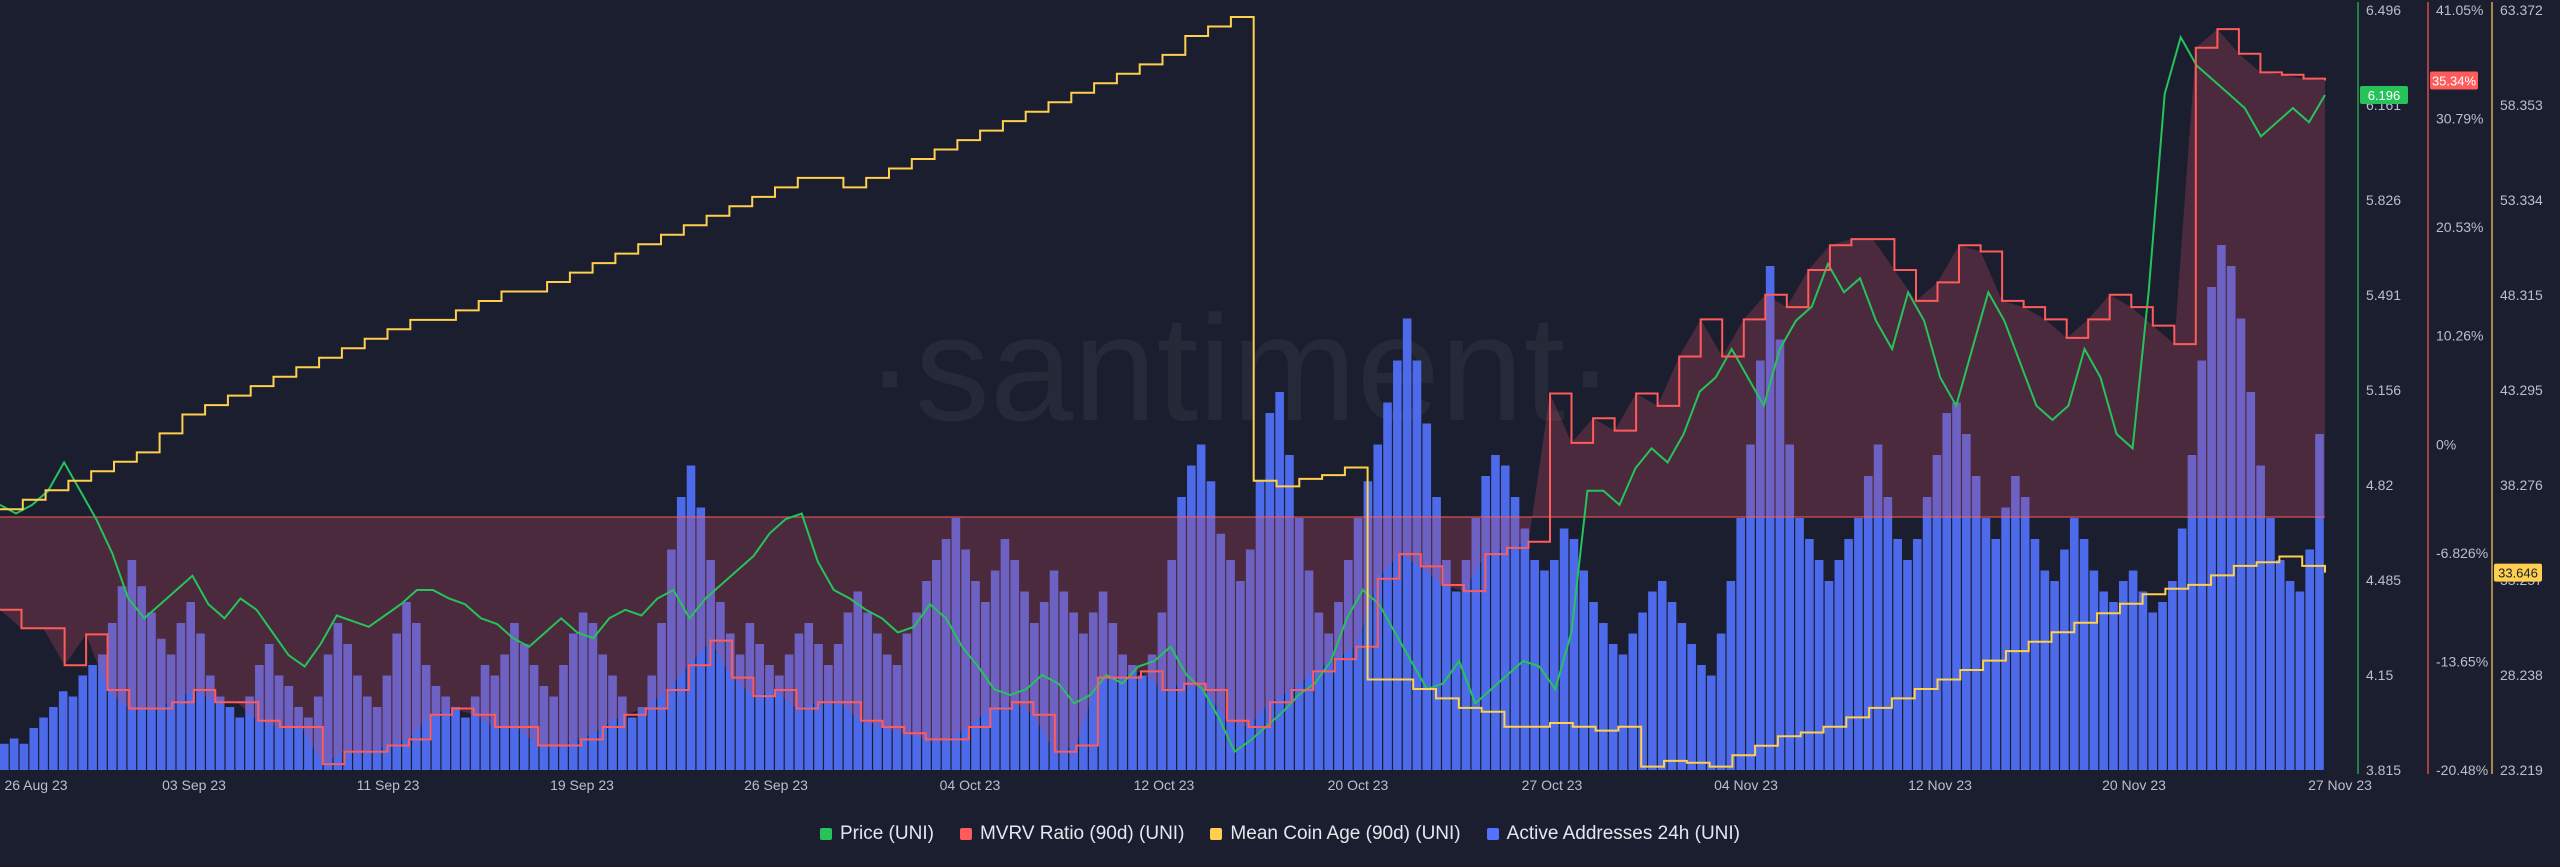 Image resolution: width=2560 pixels, height=867 pixels. What do you see at coordinates (1071, 834) in the screenshot?
I see `legend-item-mvrv: MVRV Ratio (90d) (UNI)` at bounding box center [1071, 834].